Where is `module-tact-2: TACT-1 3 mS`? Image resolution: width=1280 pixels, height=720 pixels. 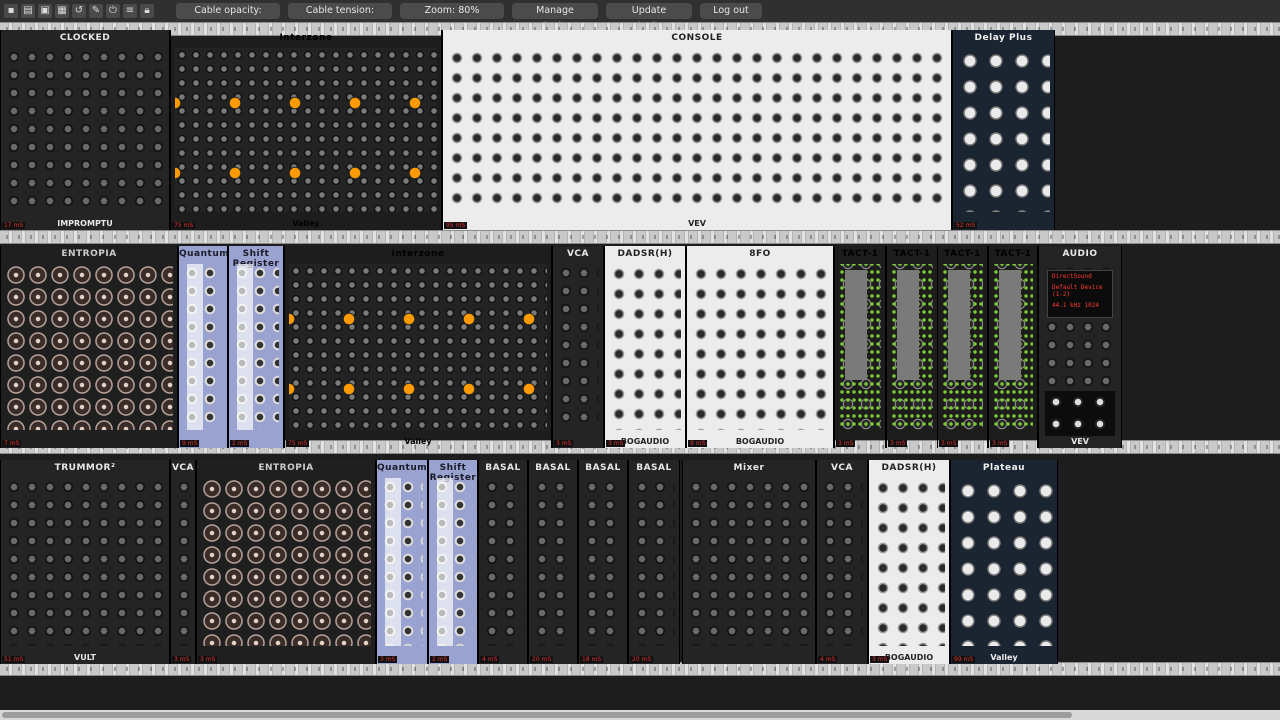
module-tact-2: TACT-1 3 mS is located at coordinates (912, 347).